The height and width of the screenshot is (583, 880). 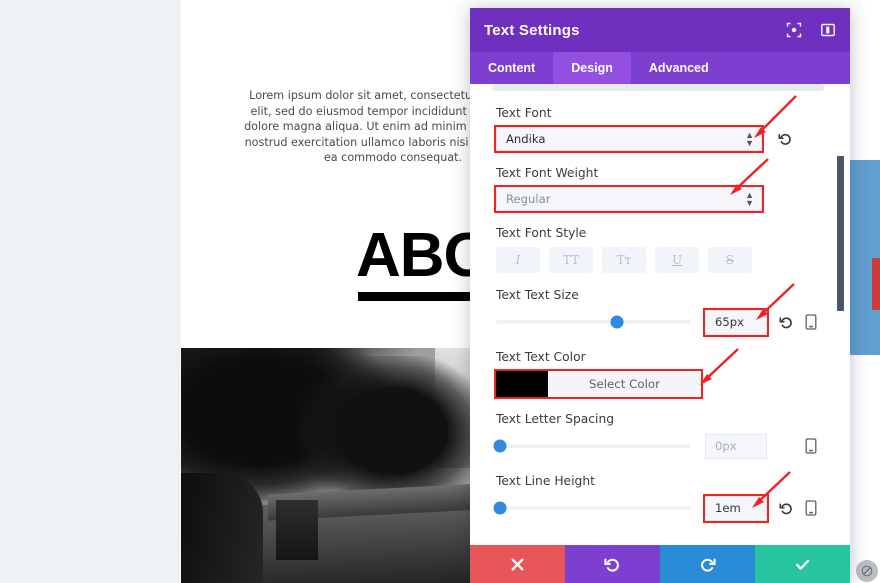 What do you see at coordinates (545, 481) in the screenshot?
I see `line-height-label: Text Line Height` at bounding box center [545, 481].